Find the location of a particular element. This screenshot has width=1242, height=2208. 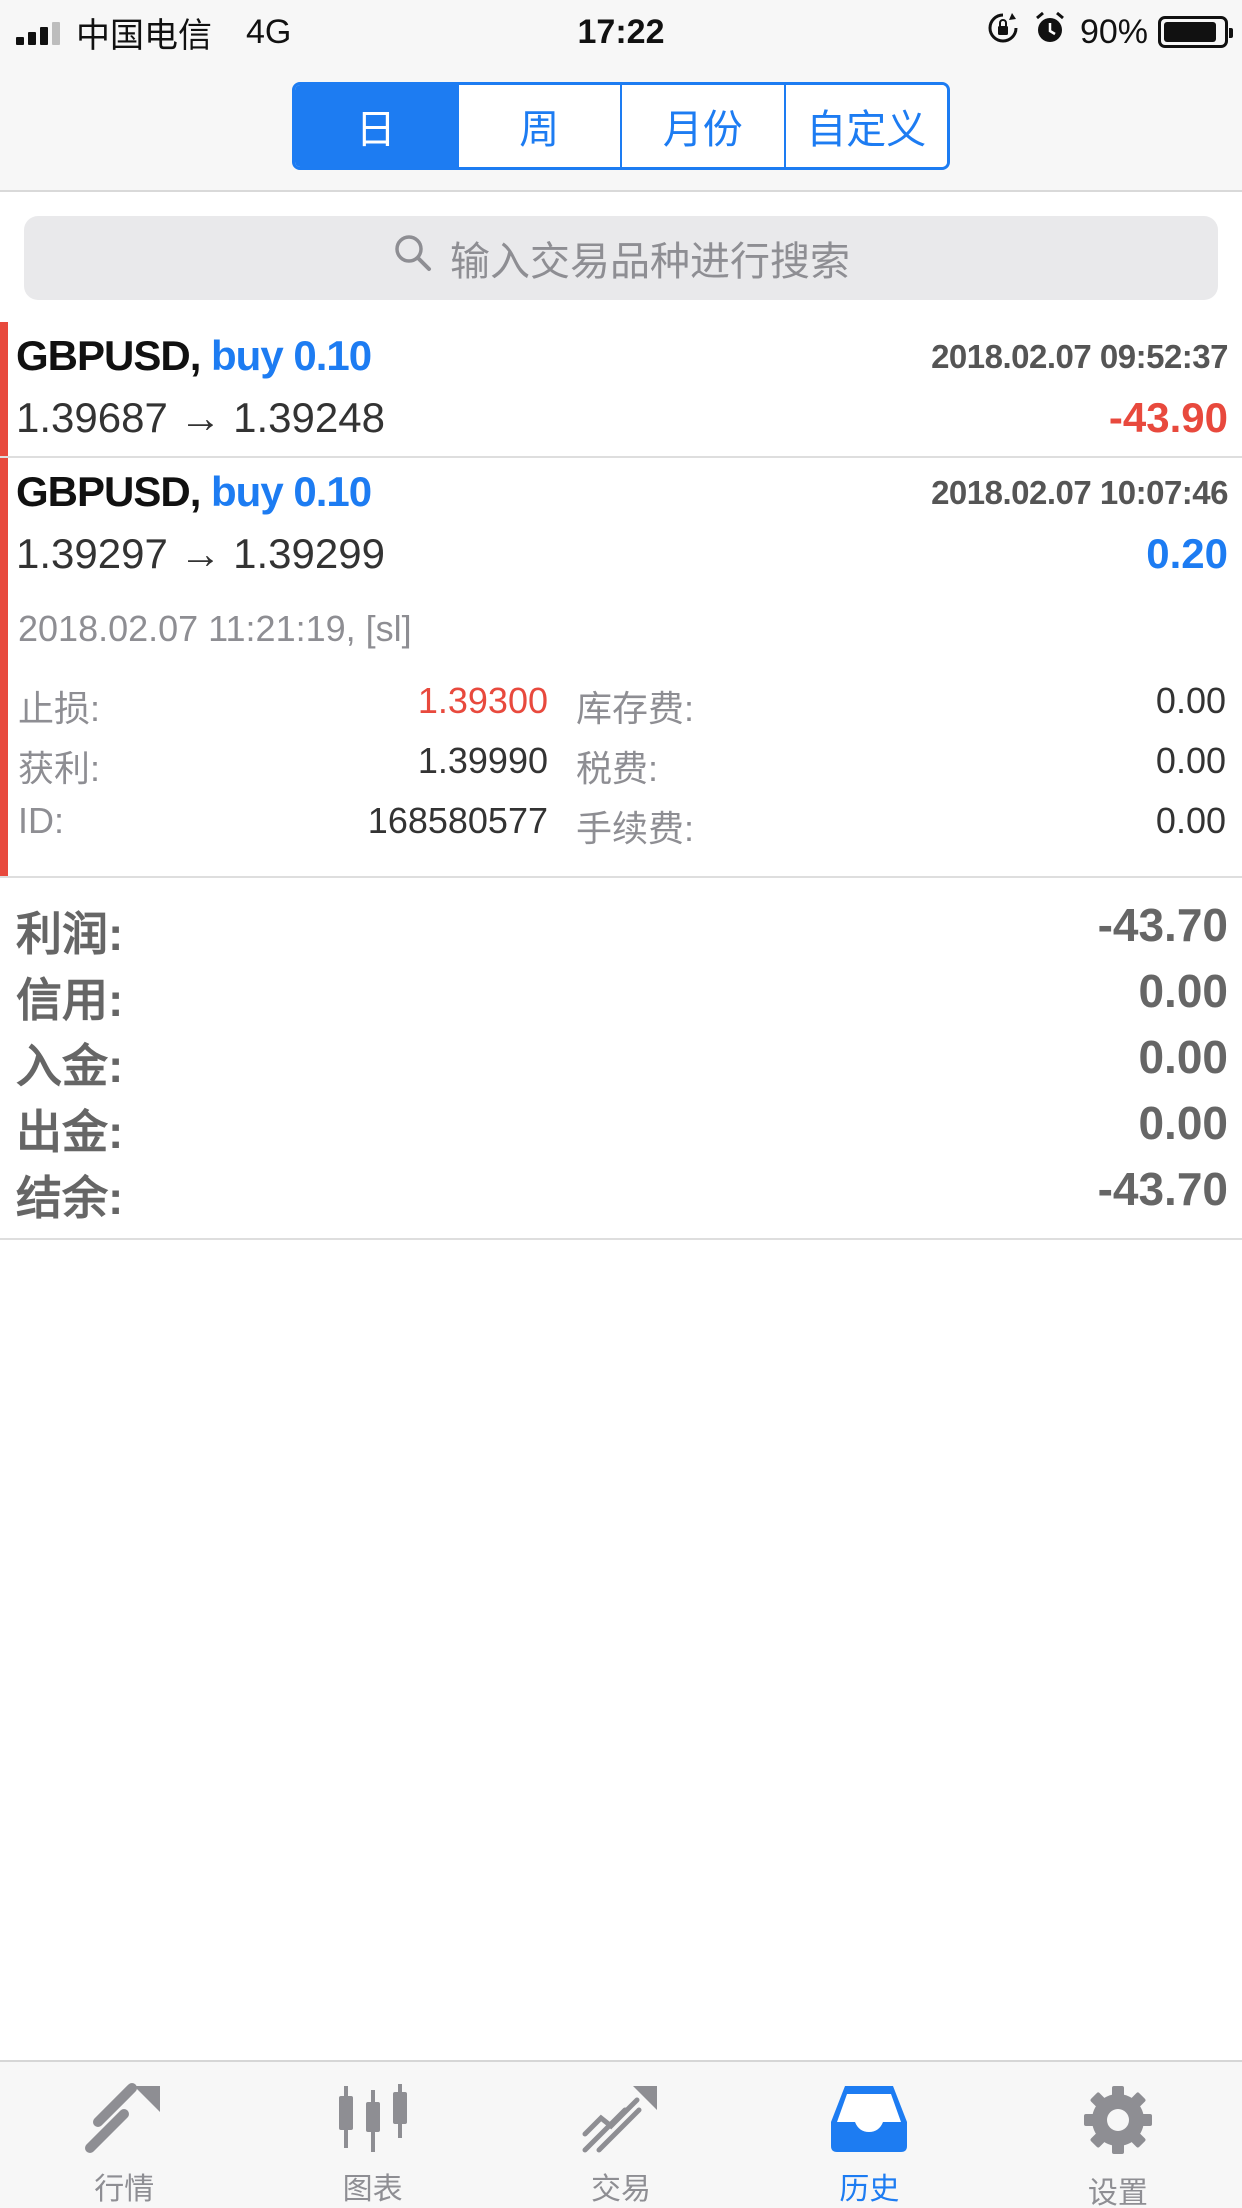

summary-withdrawal-value: 0.00 is located at coordinates (1183, 1123).